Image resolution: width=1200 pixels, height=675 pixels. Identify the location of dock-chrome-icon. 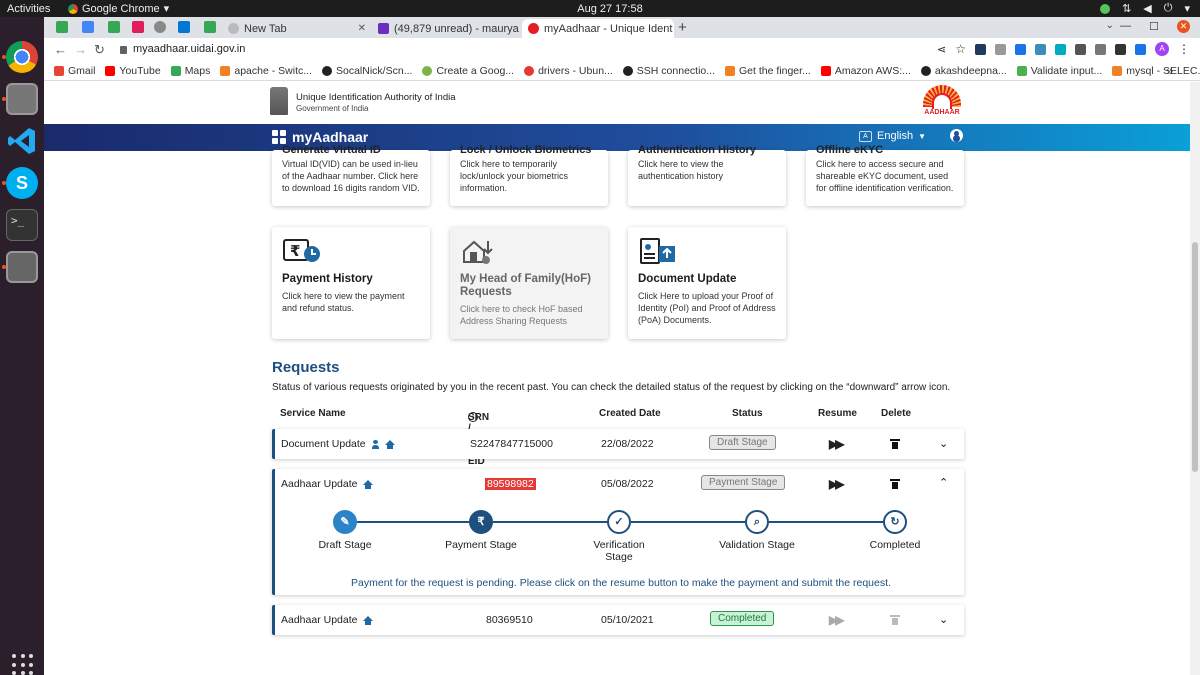
(22, 57).